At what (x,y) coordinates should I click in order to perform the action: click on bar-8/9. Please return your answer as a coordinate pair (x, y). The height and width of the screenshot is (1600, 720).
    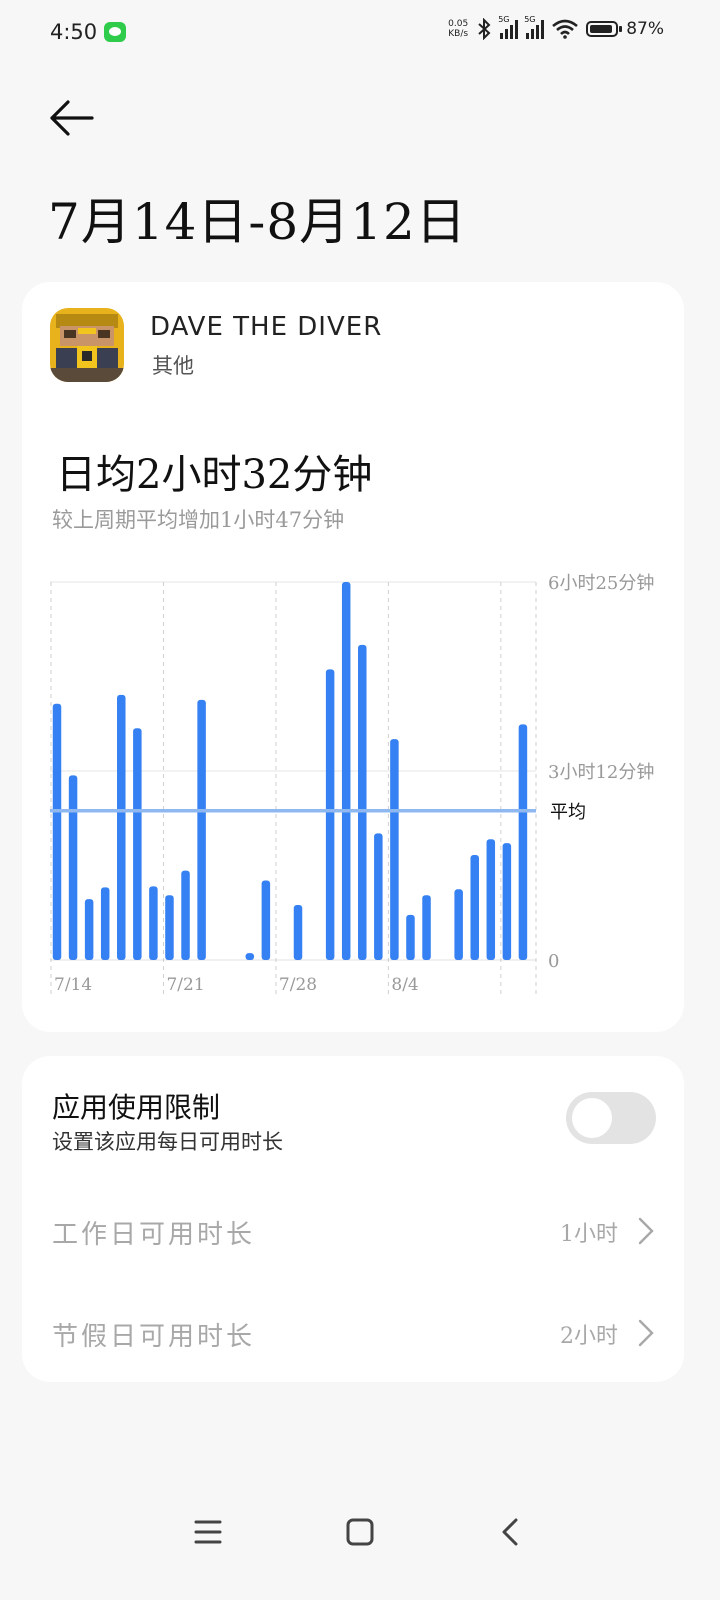
    Looking at the image, I should click on (474, 907).